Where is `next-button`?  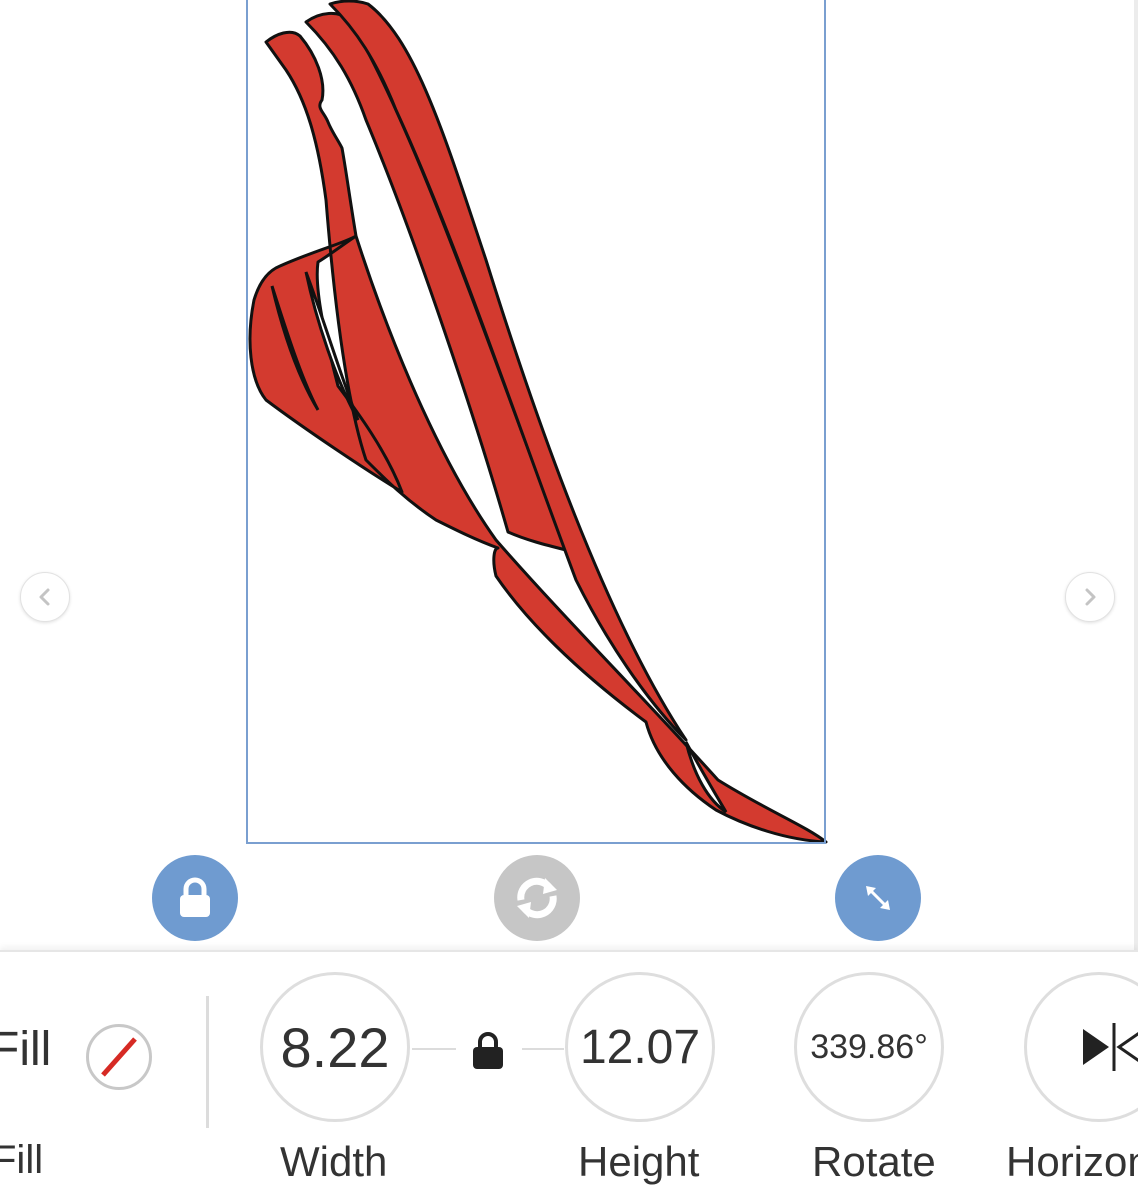 next-button is located at coordinates (1090, 597).